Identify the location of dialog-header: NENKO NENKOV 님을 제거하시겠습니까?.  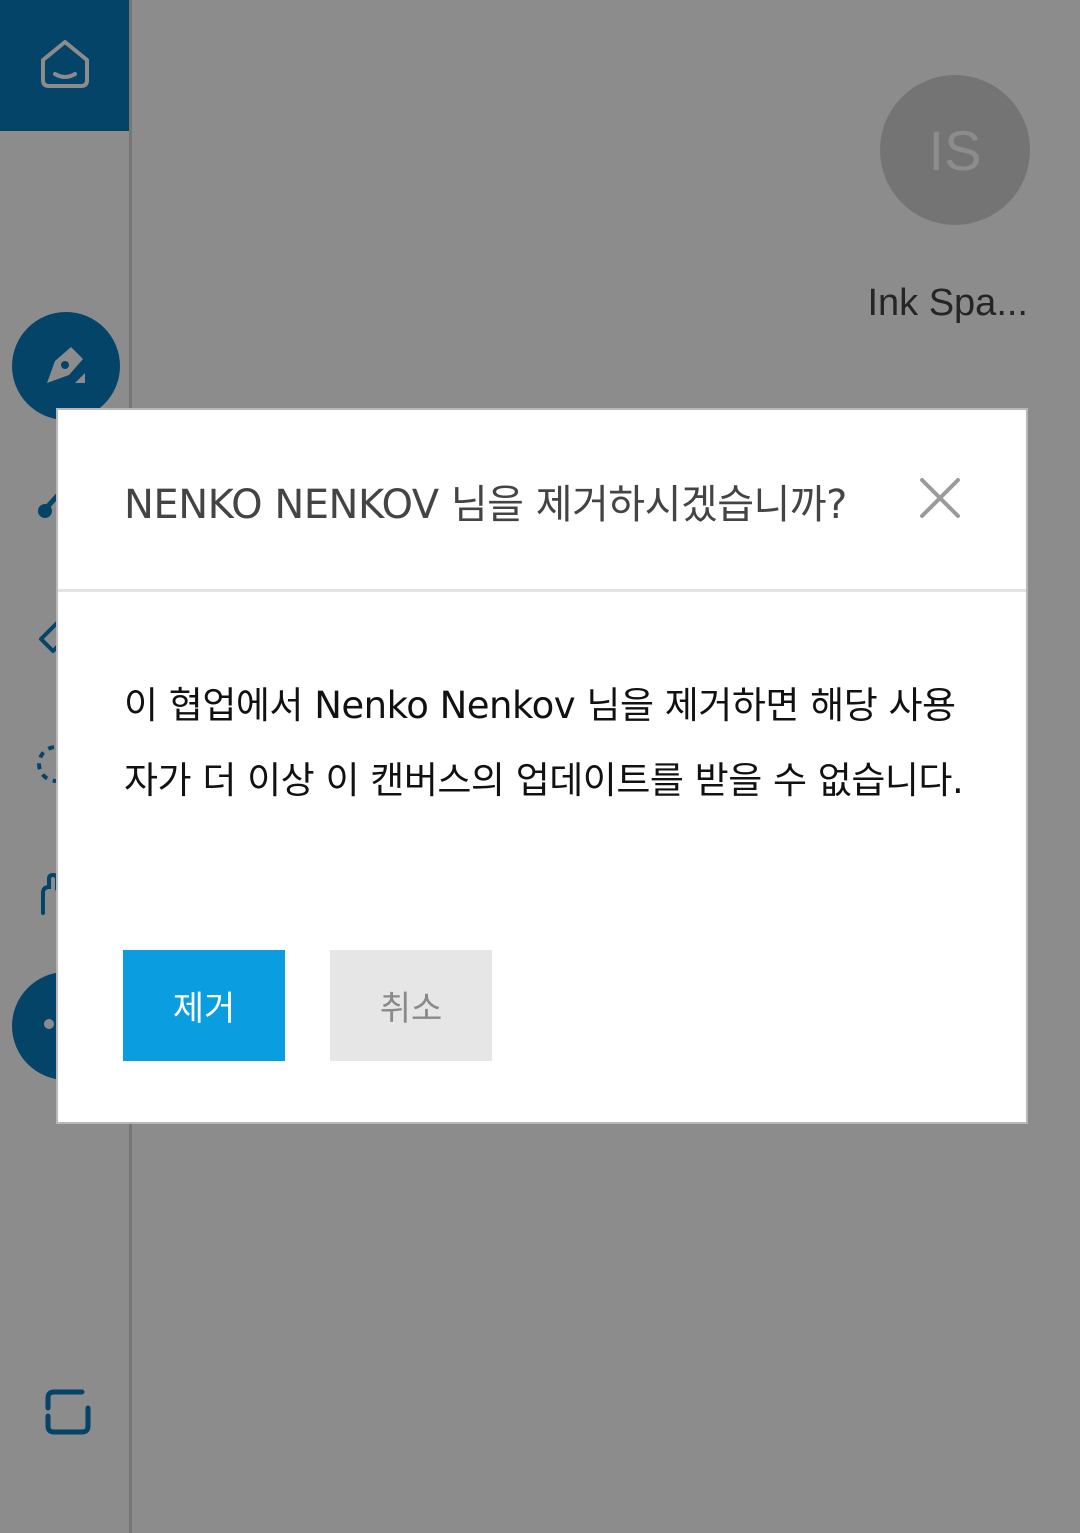
(542, 501).